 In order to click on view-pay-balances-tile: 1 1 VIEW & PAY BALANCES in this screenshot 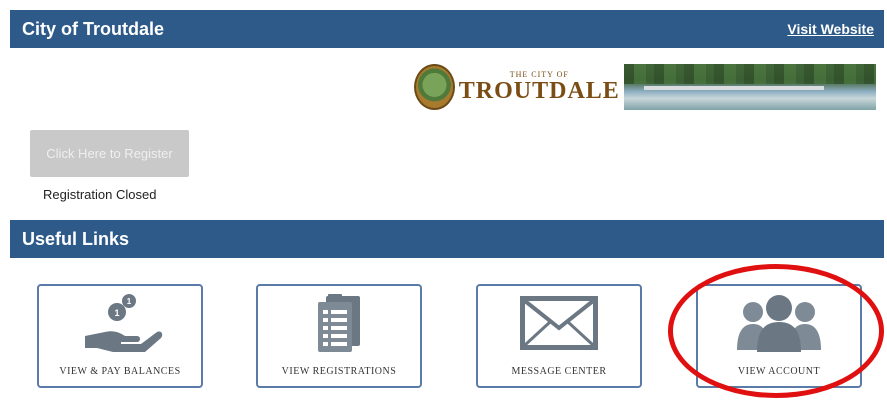, I will do `click(120, 336)`.